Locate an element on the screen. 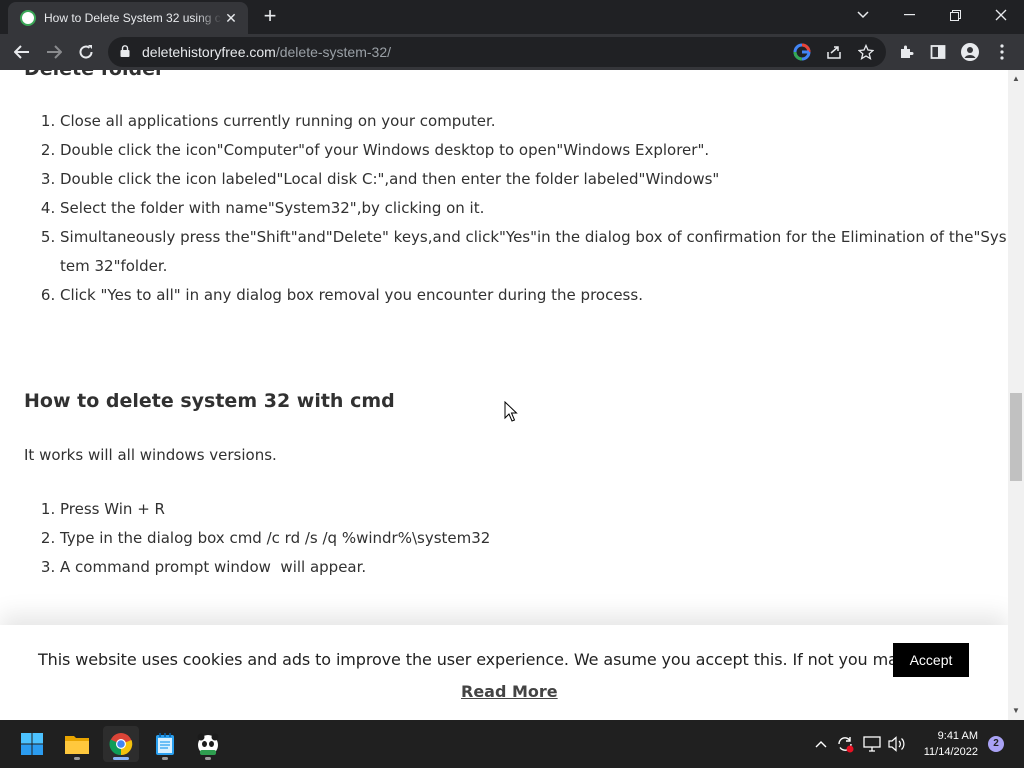 This screenshot has width=1024, height=768. new-tab-button: + is located at coordinates (270, 16).